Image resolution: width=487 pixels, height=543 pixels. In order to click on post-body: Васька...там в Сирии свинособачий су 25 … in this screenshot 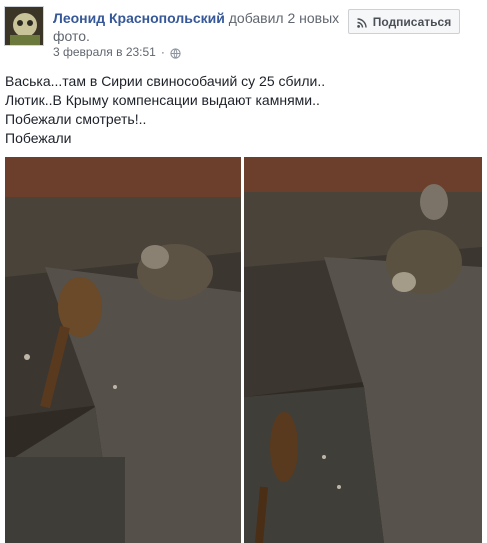, I will do `click(240, 110)`.